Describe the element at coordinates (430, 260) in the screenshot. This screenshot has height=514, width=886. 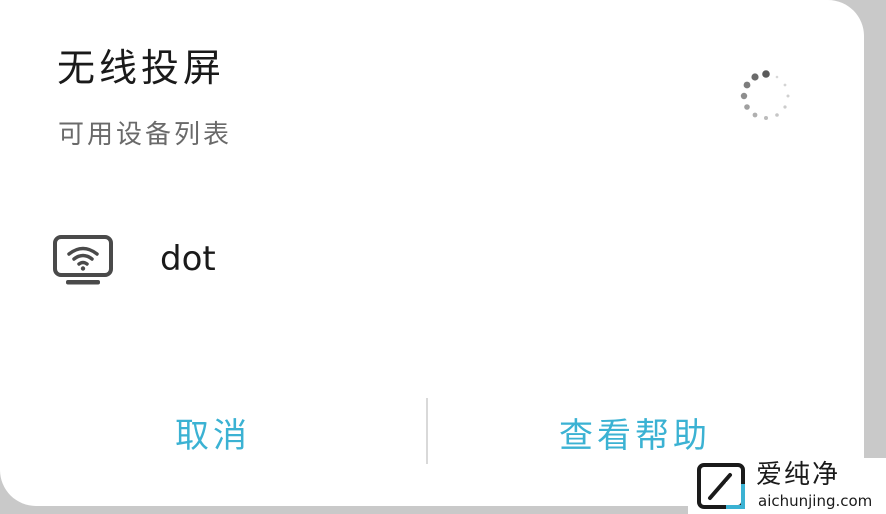
I see `device-list-item: dot` at that location.